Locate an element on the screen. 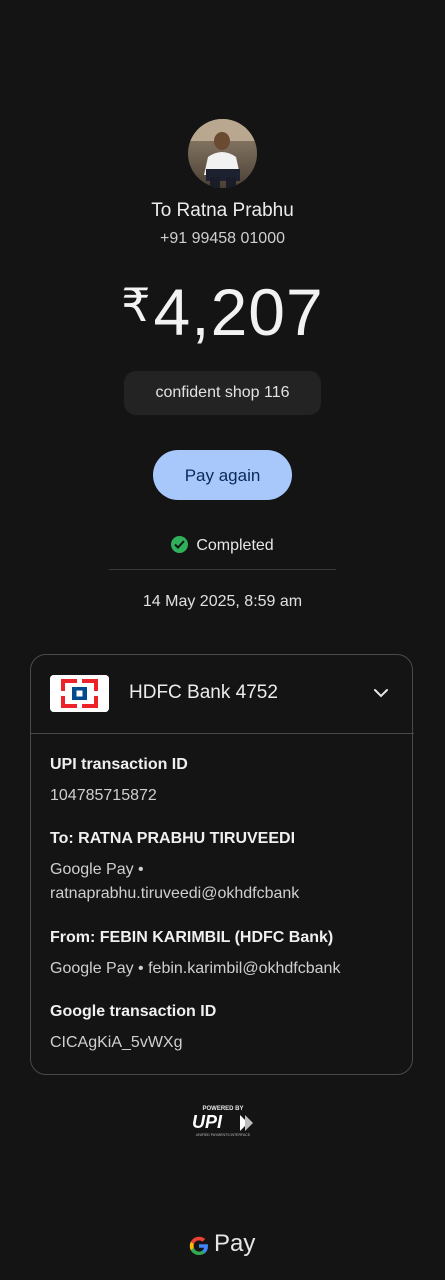 The width and height of the screenshot is (445, 1280). detail-value: 104785715872 is located at coordinates (225, 796).